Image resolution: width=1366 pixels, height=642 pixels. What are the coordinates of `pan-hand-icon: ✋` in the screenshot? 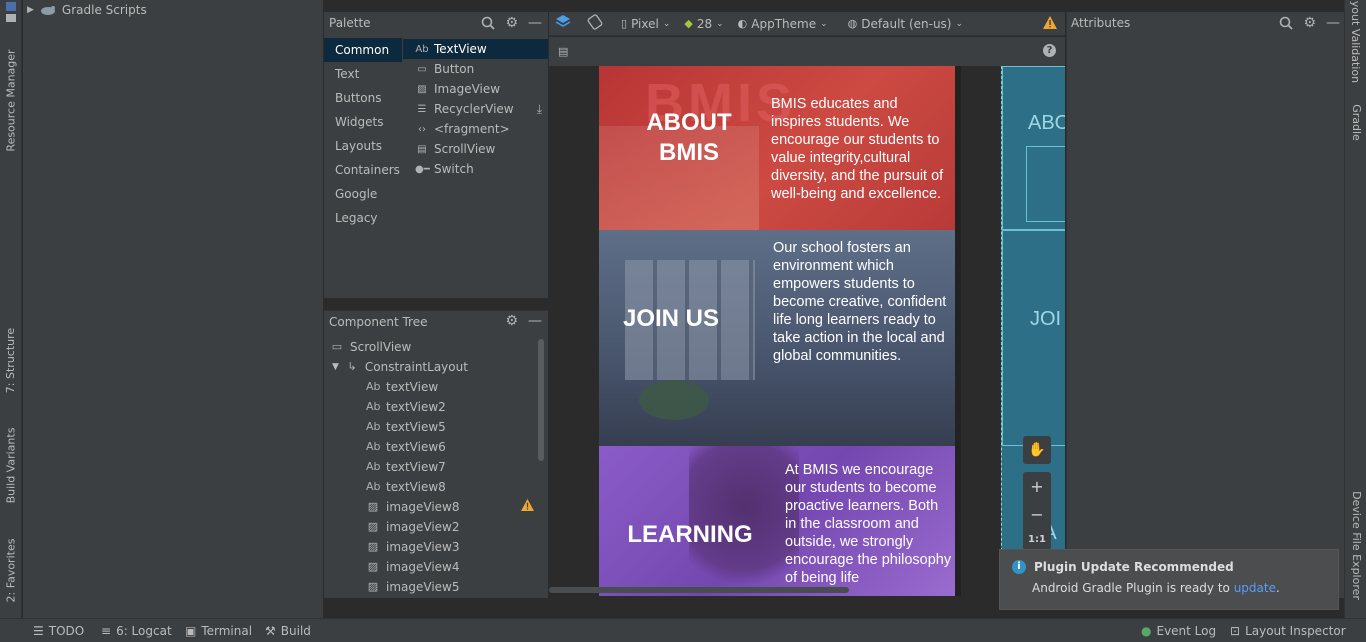 It's located at (1037, 450).